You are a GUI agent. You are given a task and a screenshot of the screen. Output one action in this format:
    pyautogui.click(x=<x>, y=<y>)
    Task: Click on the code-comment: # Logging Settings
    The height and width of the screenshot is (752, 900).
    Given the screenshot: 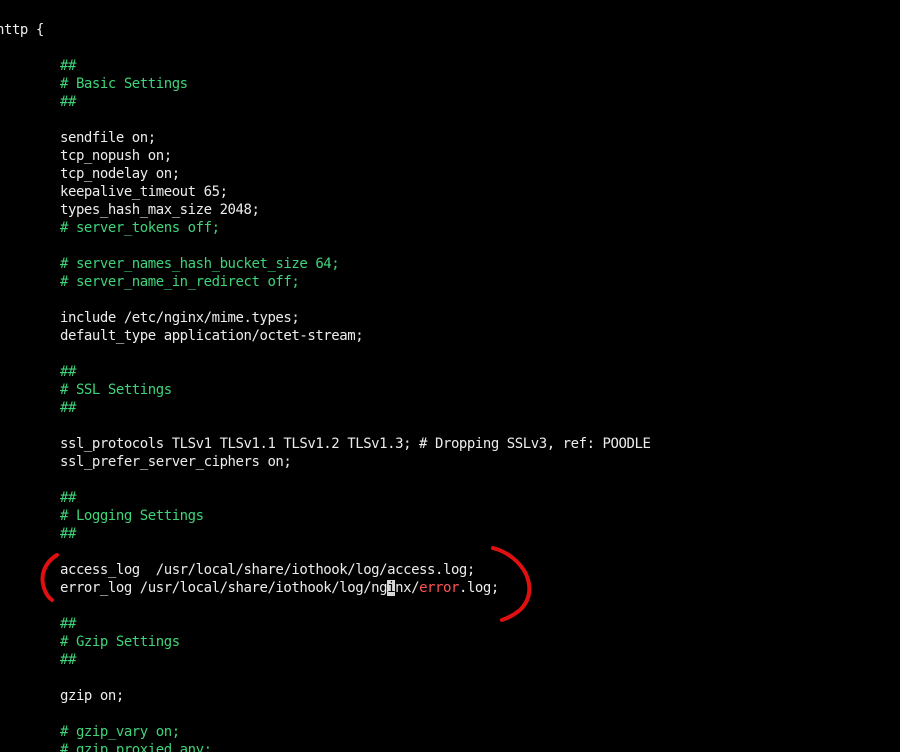 What is the action you would take?
    pyautogui.click(x=132, y=516)
    